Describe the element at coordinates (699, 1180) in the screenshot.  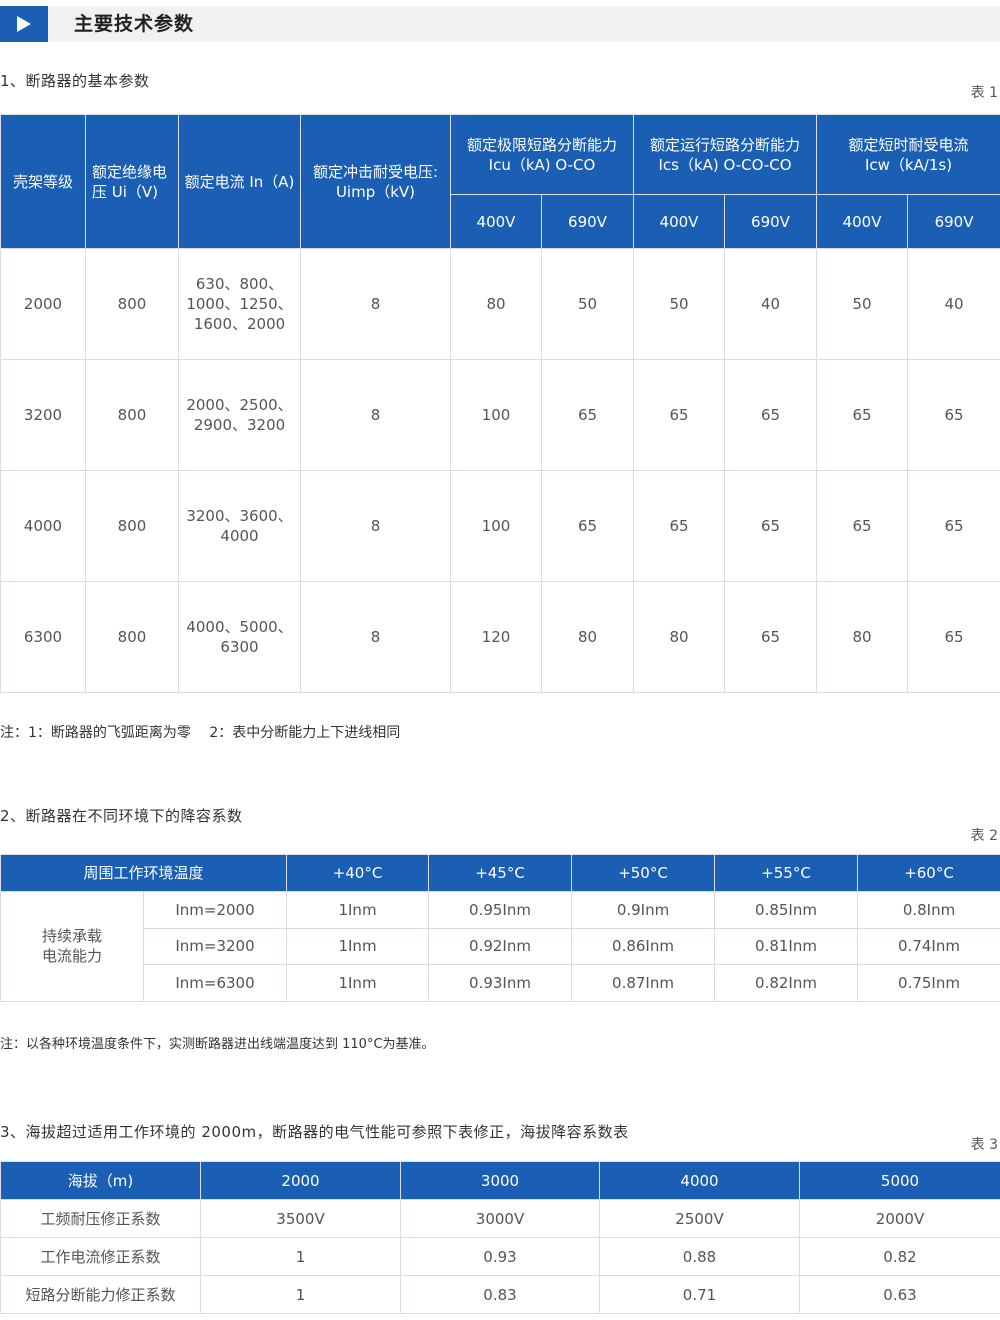
I see `header-altitude-4000: 4000` at that location.